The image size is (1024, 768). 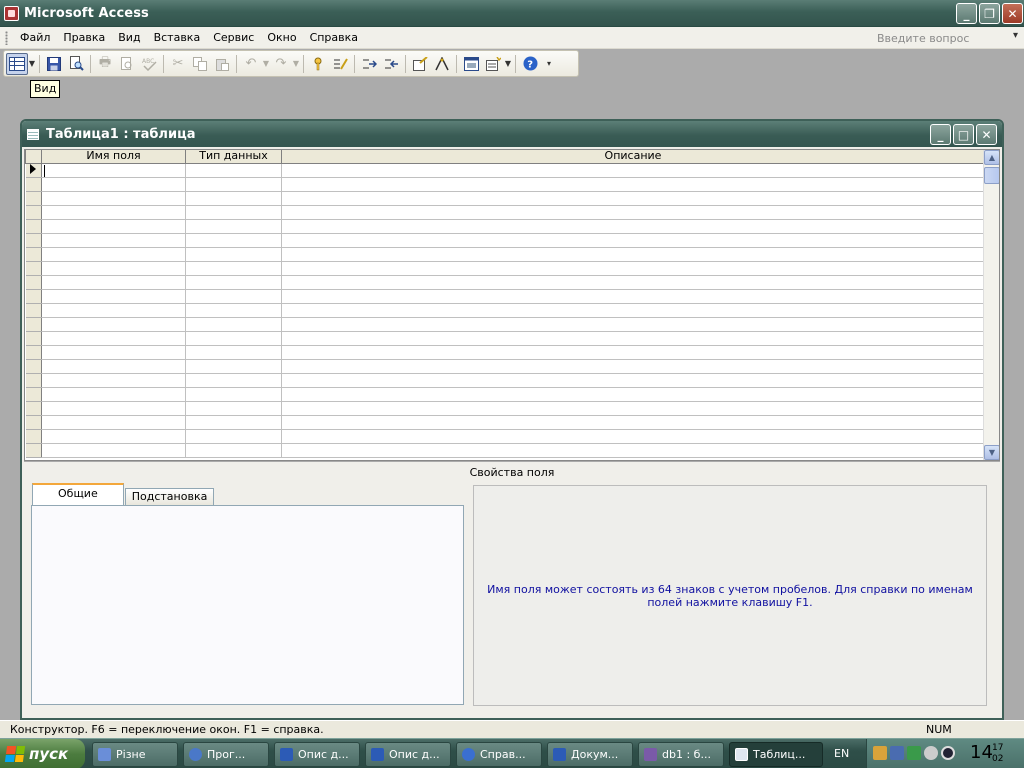 I want to click on primary-key-icon, so click(x=318, y=64).